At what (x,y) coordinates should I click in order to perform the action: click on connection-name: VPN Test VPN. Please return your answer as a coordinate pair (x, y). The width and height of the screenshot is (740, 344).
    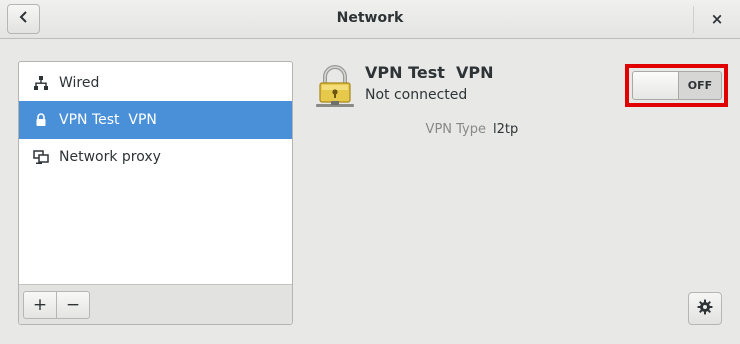
    Looking at the image, I should click on (429, 72).